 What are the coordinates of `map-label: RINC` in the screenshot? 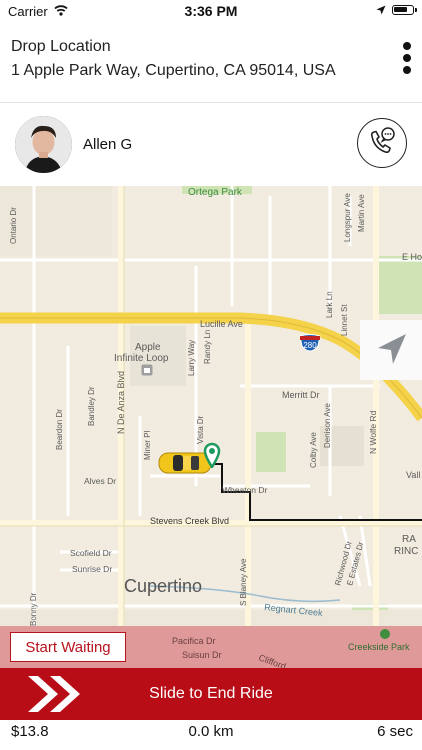 It's located at (406, 551).